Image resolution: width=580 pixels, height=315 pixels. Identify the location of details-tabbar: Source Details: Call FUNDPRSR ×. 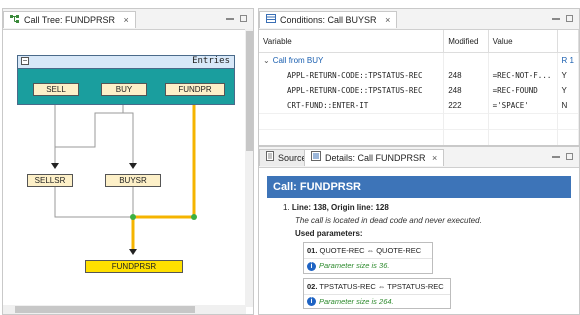
(419, 157).